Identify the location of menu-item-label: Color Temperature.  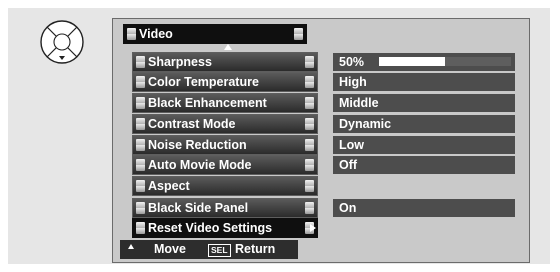
(203, 82).